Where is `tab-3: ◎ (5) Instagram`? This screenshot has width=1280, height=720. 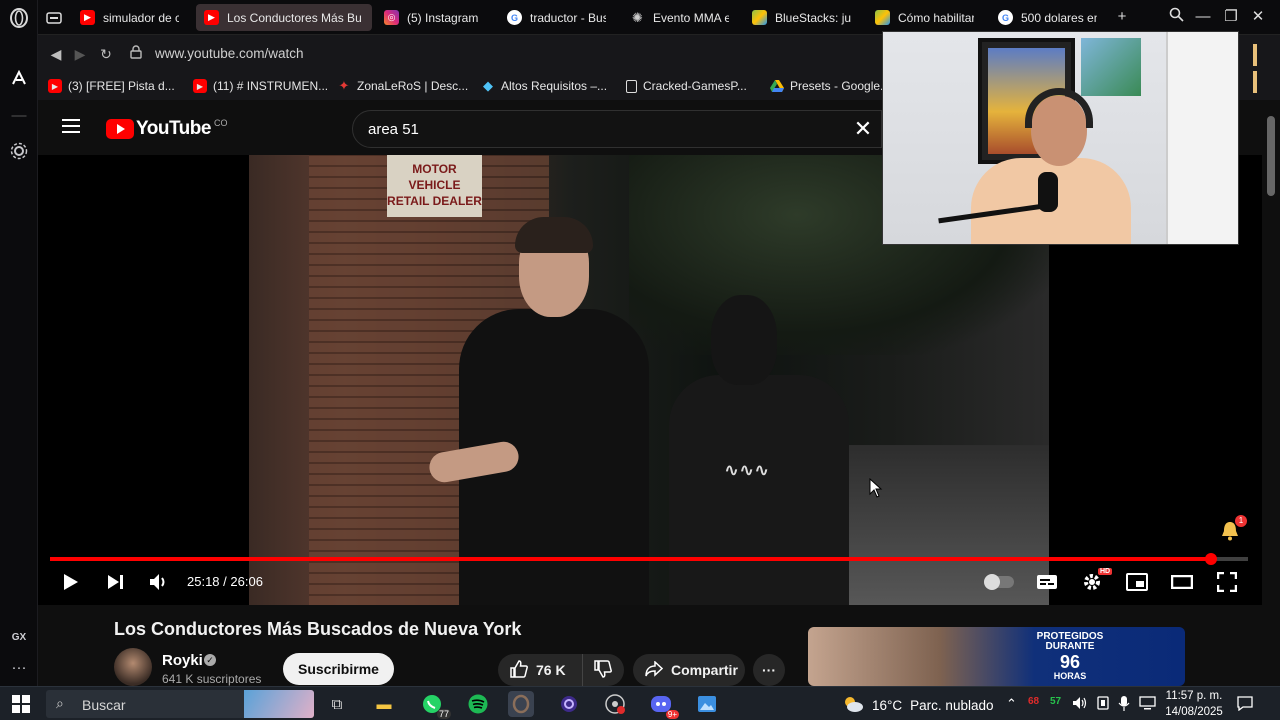 tab-3: ◎ (5) Instagram is located at coordinates (433, 17).